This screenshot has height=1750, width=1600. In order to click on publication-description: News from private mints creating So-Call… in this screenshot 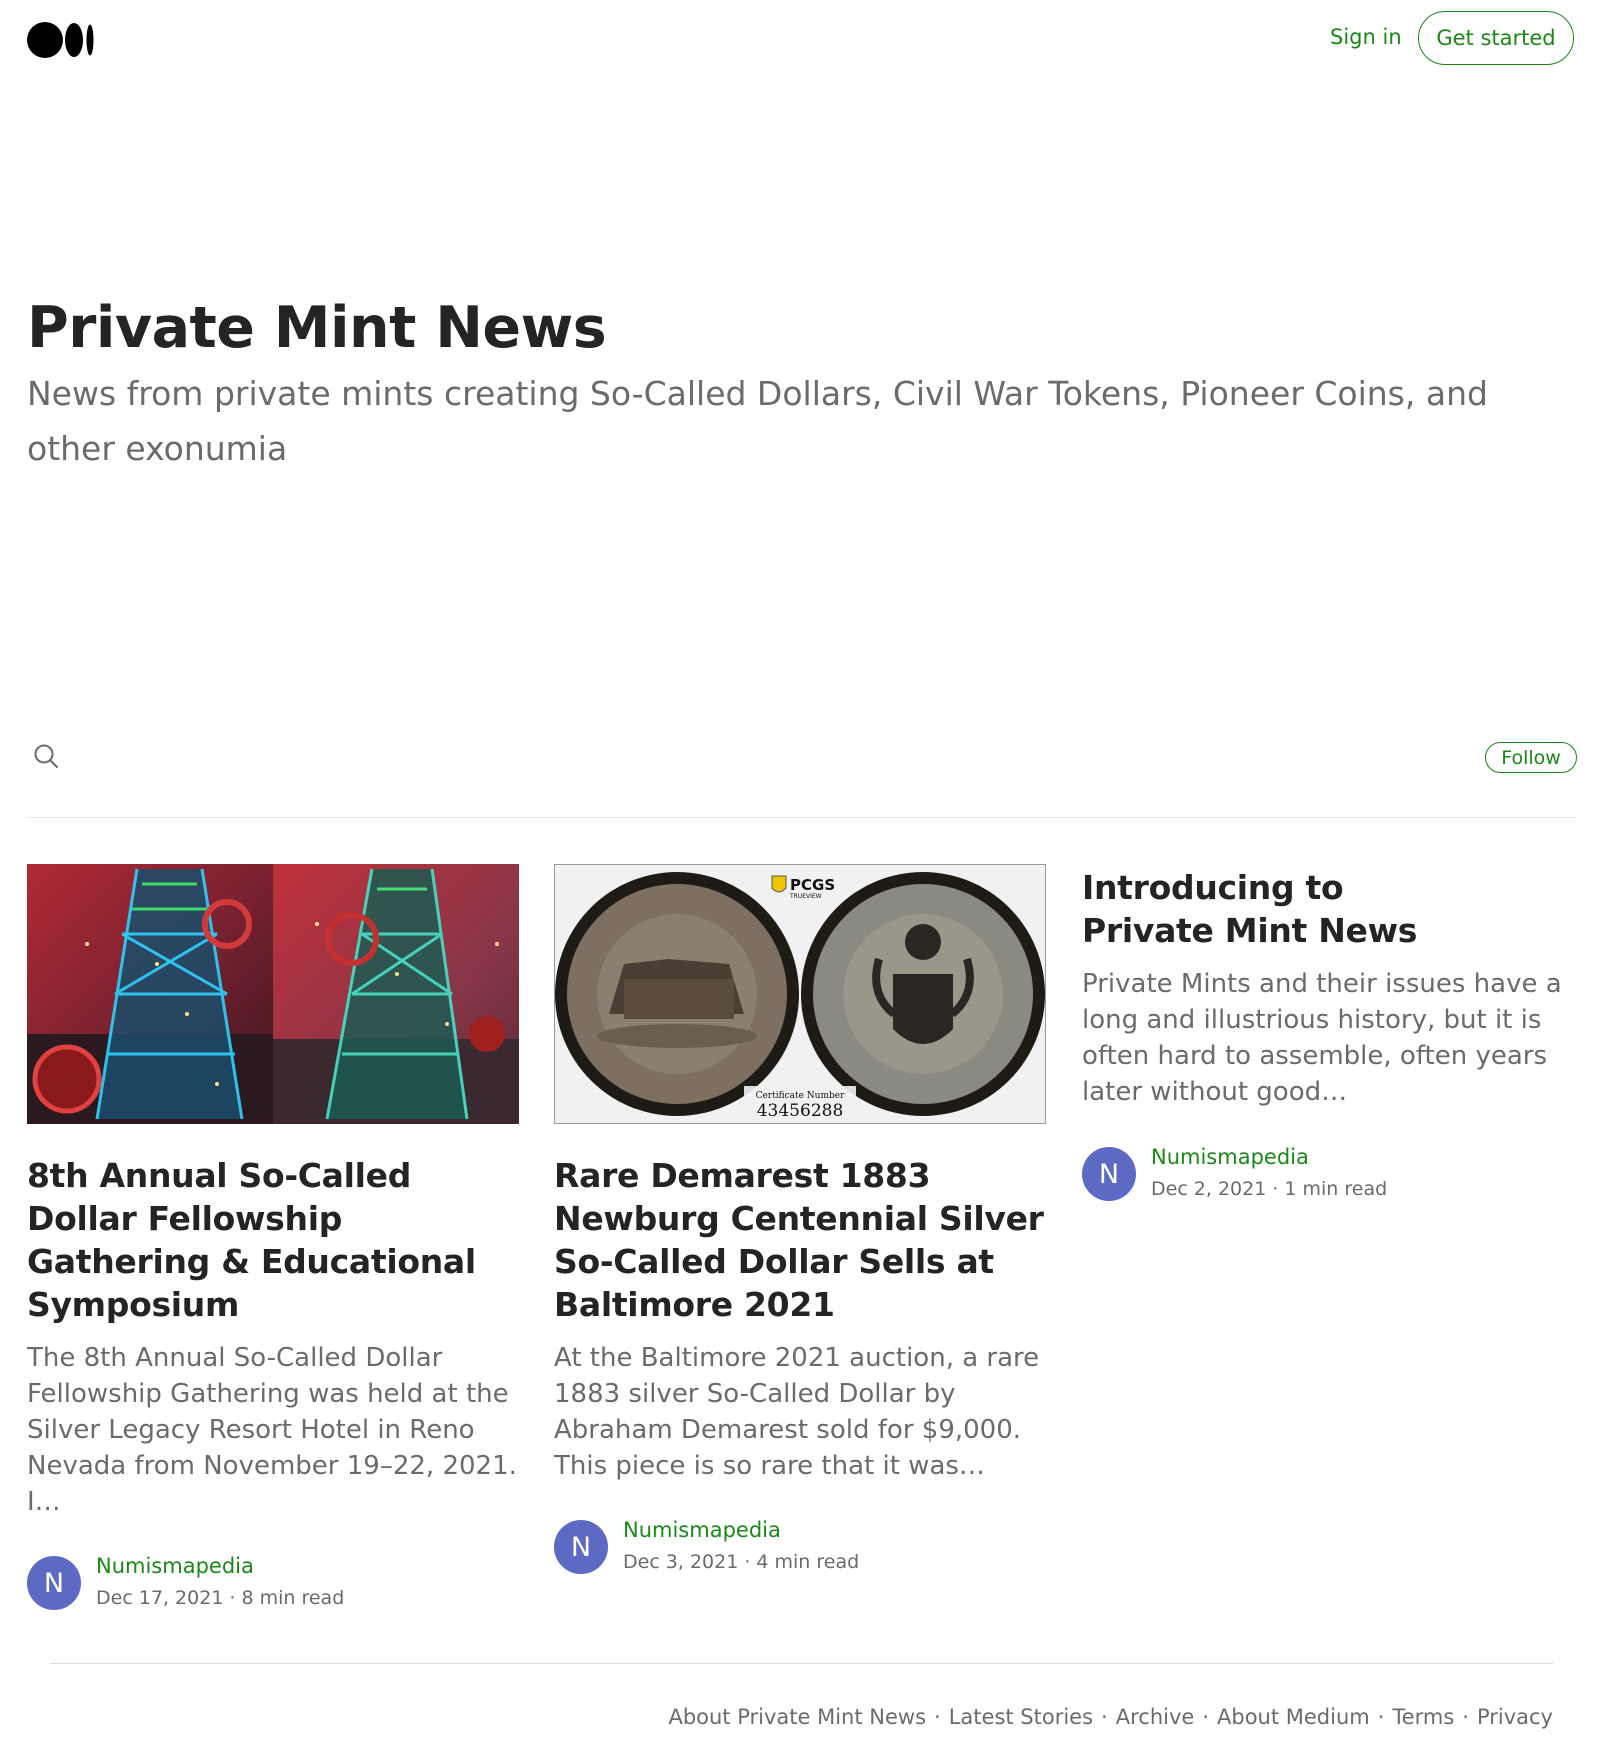, I will do `click(757, 421)`.